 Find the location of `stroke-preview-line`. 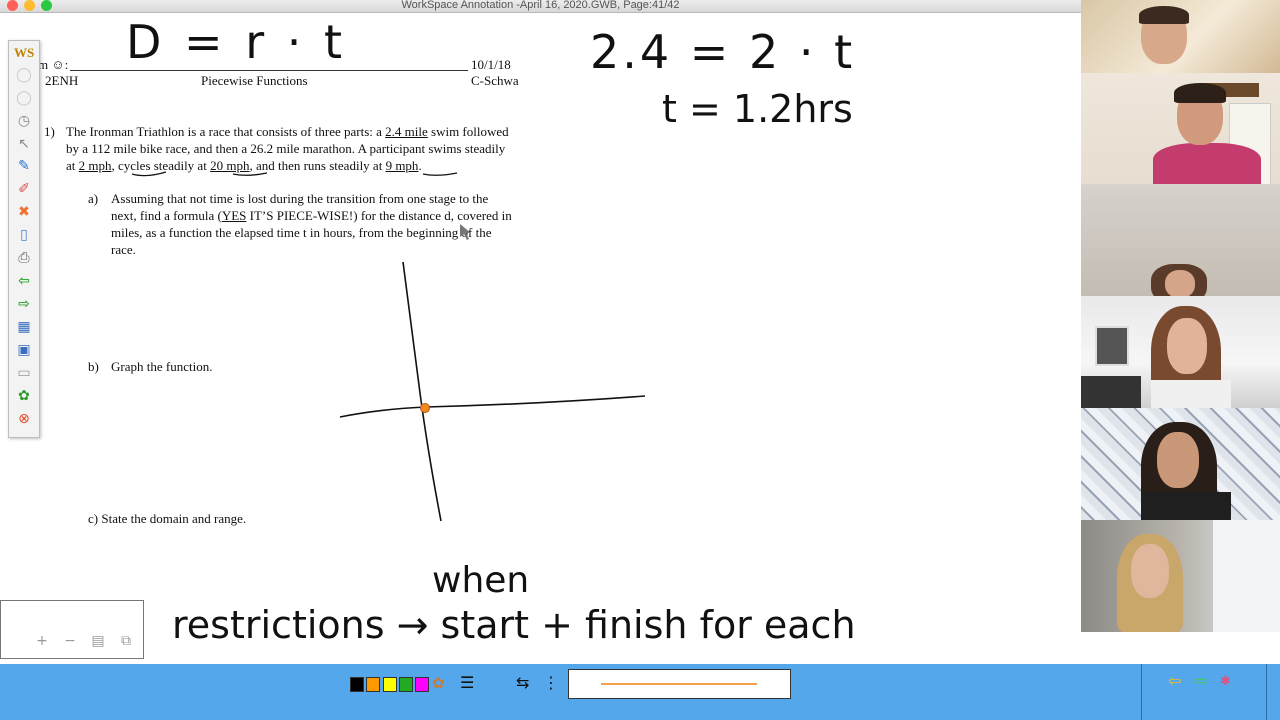

stroke-preview-line is located at coordinates (679, 684).